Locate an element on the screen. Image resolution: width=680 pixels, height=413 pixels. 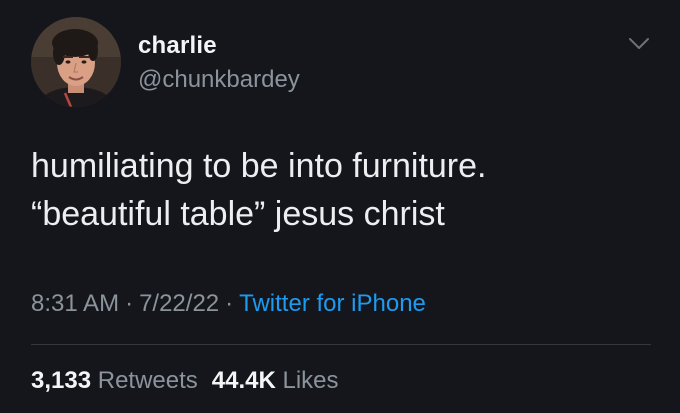
tweet-stats: 3,133 Retweets 44.4K Likes is located at coordinates (185, 381).